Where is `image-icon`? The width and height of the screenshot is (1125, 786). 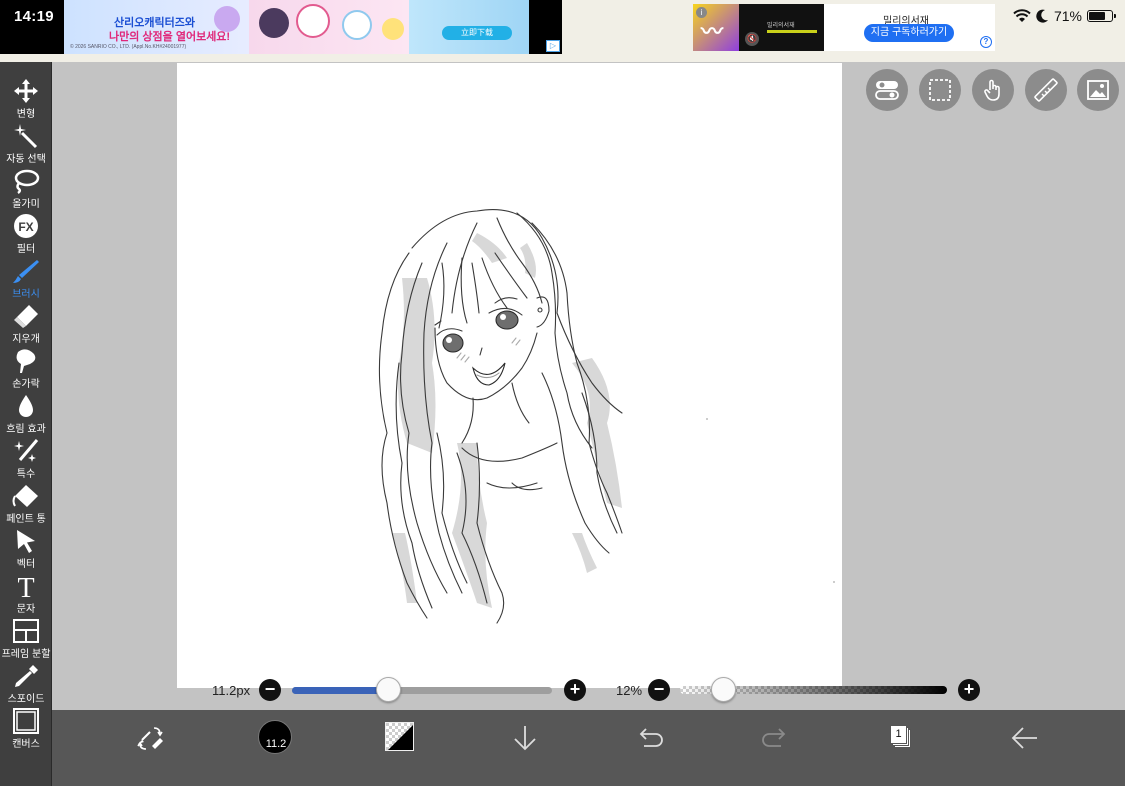
image-icon is located at coordinates (1098, 90).